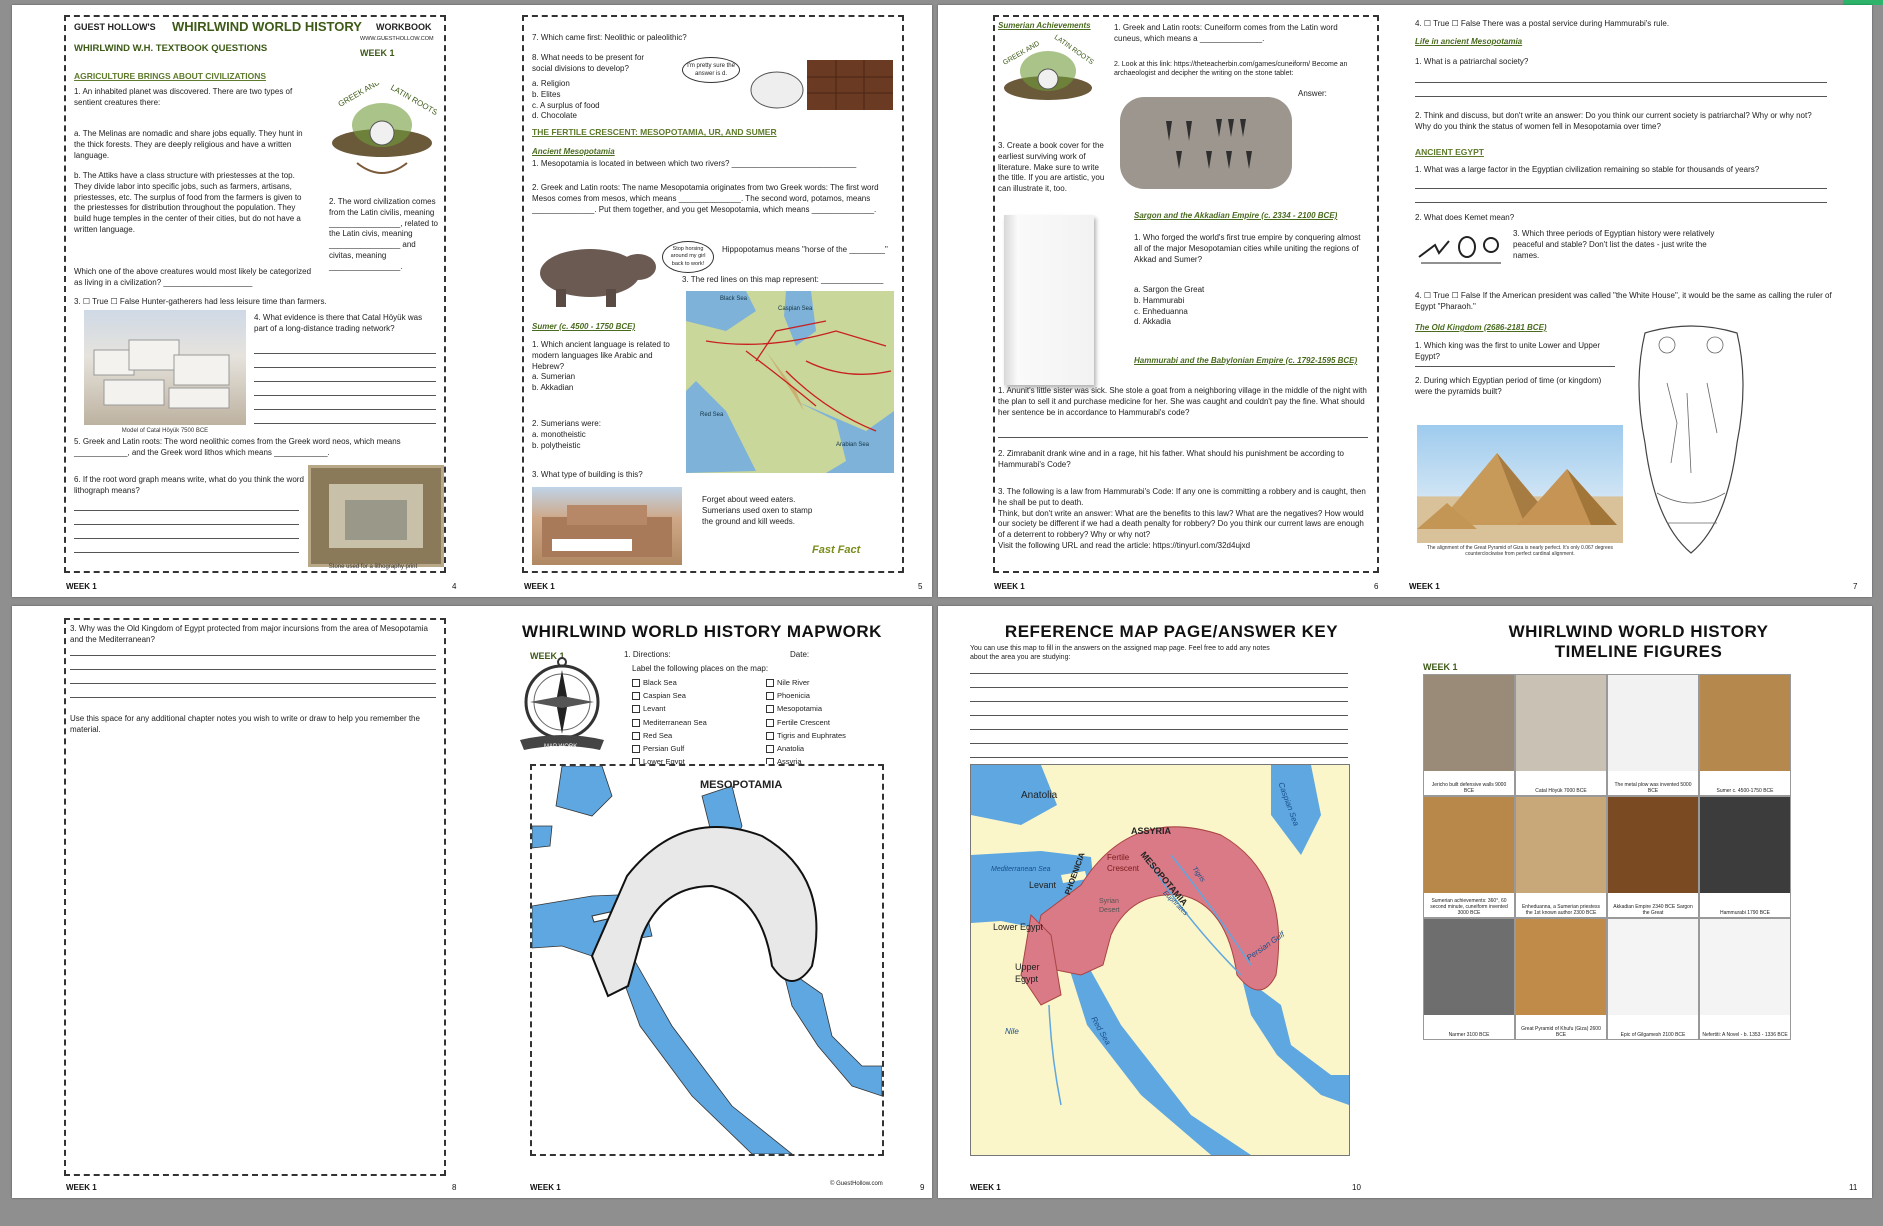 The height and width of the screenshot is (1226, 1883). Describe the element at coordinates (734, 299) in the screenshot. I see `map-label-black-sea: Black Sea` at that location.